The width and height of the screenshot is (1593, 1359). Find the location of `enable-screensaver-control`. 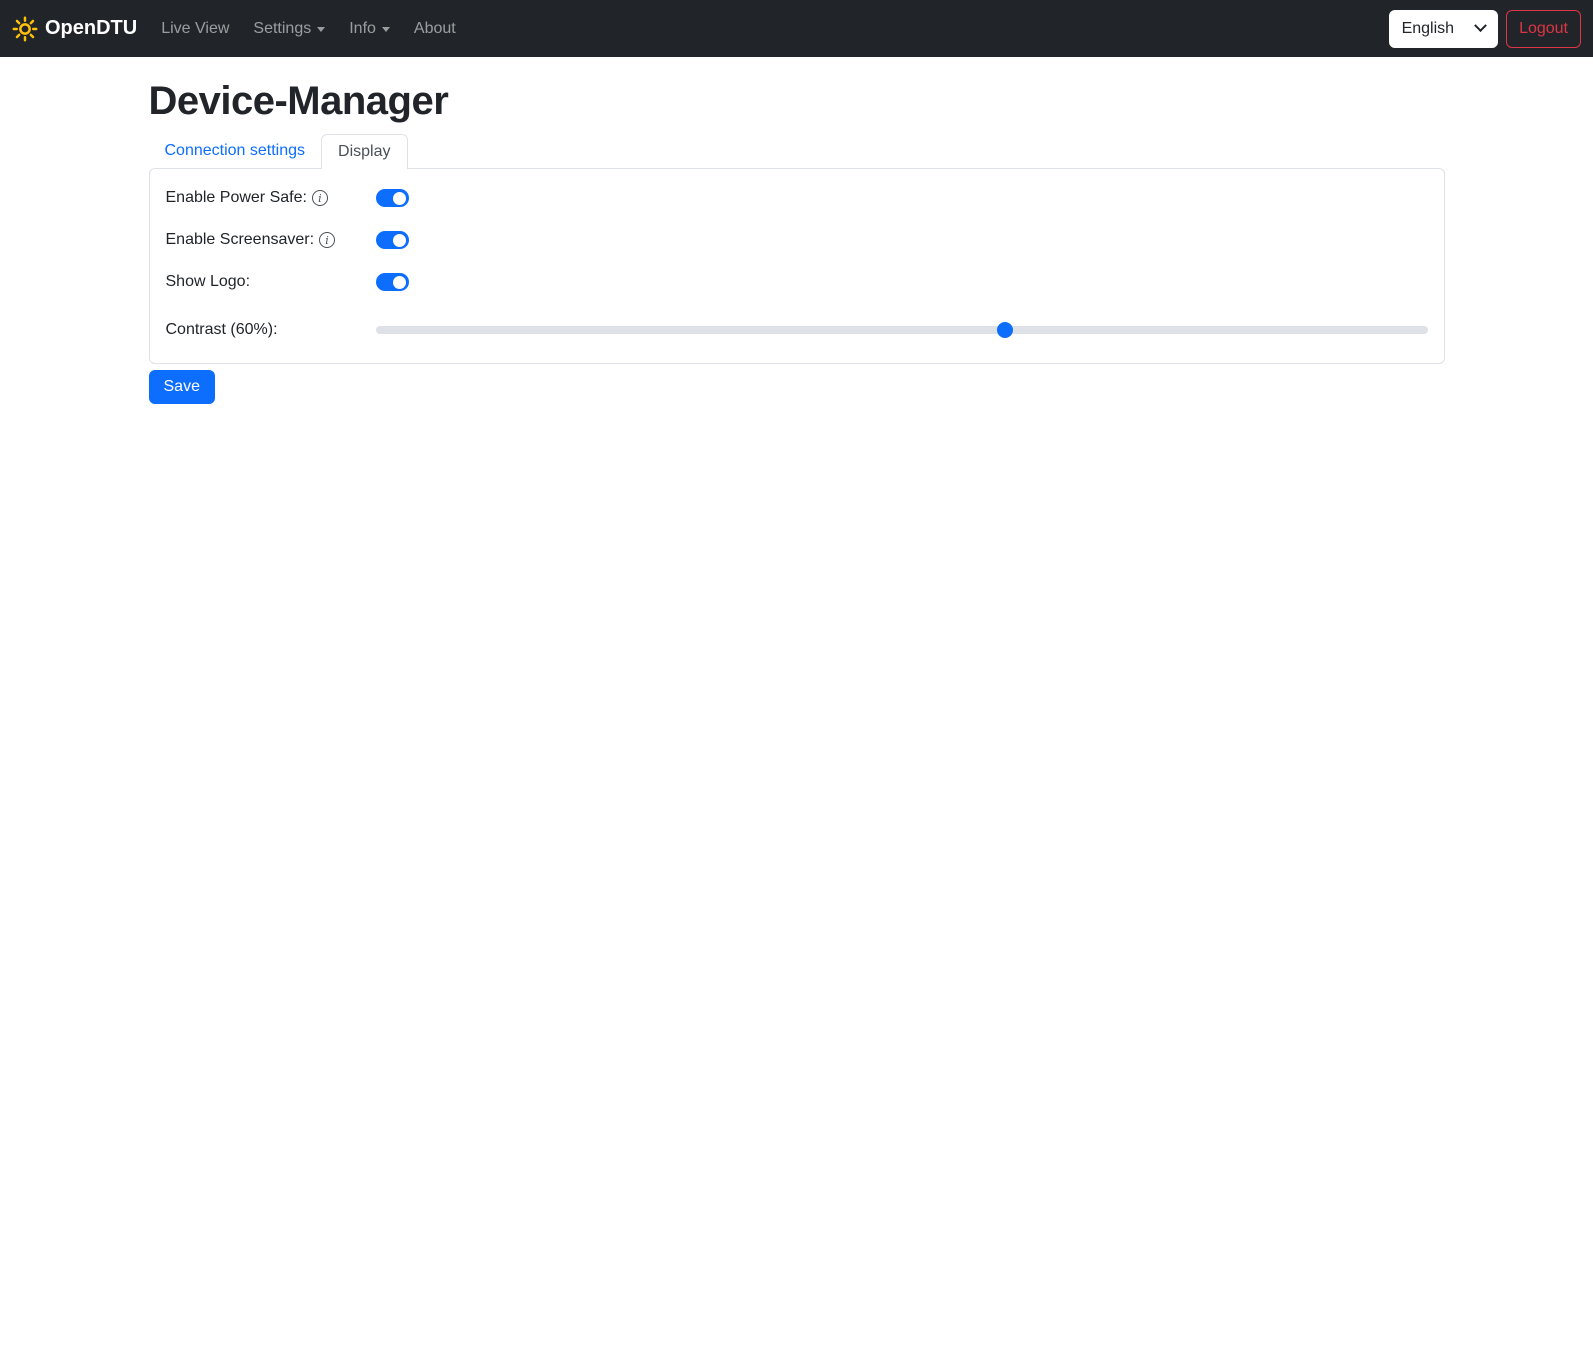

enable-screensaver-control is located at coordinates (901, 240).